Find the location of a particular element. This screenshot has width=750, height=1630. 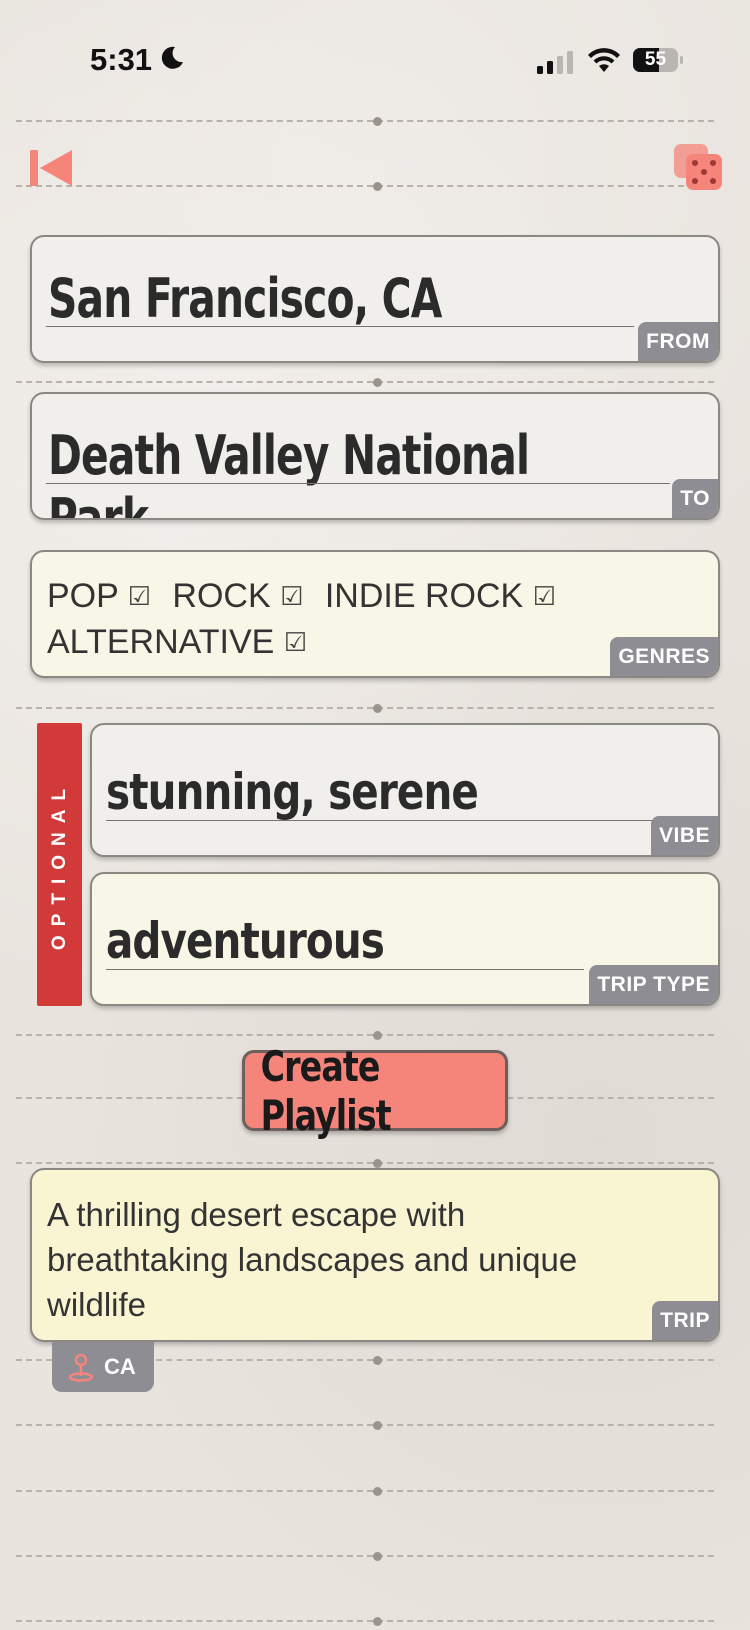

to-value: Death Valley National Park is located at coordinates (289, 472).